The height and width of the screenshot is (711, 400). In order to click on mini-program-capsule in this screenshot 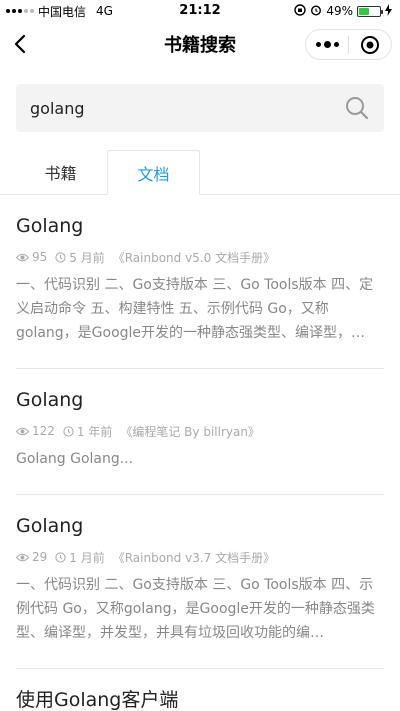, I will do `click(348, 44)`.